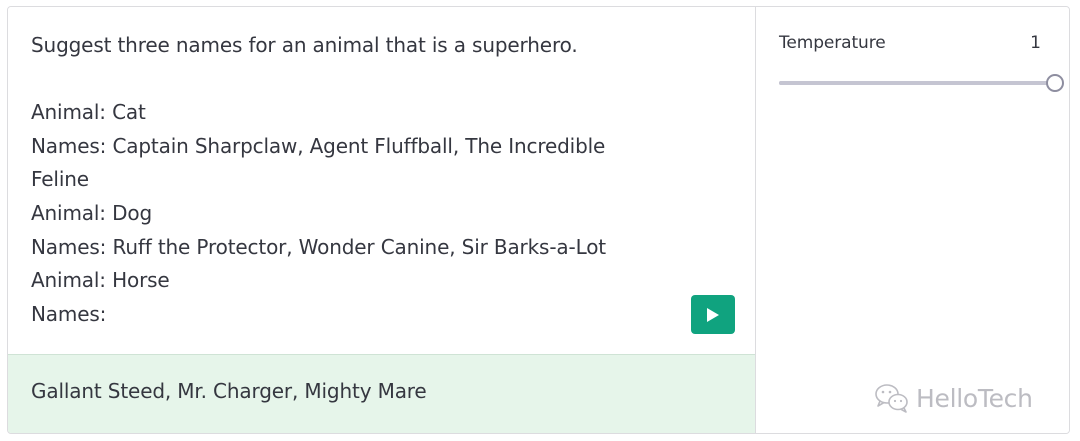  Describe the element at coordinates (974, 398) in the screenshot. I see `watermark-text: HelloTech` at that location.